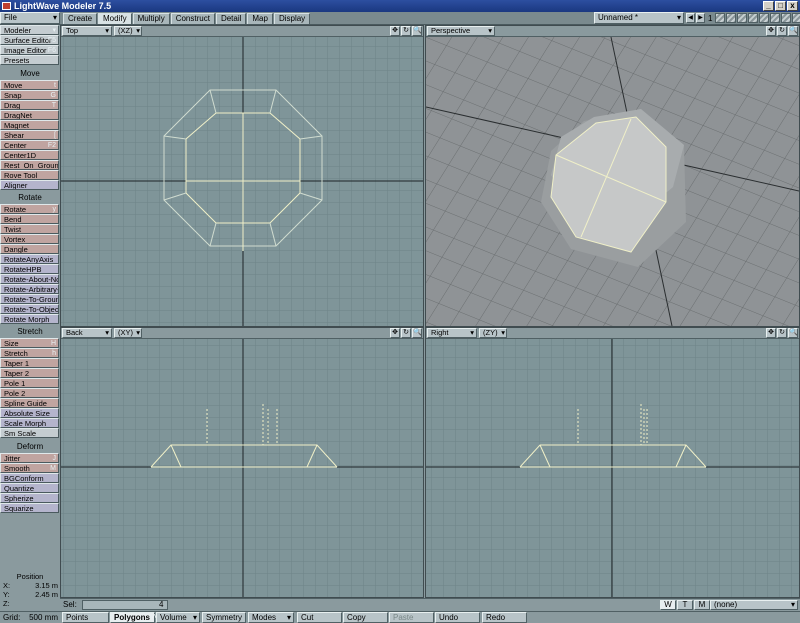 This screenshot has width=800, height=623. Describe the element at coordinates (29, 353) in the screenshot. I see `tool-stretch: Stretch h` at that location.